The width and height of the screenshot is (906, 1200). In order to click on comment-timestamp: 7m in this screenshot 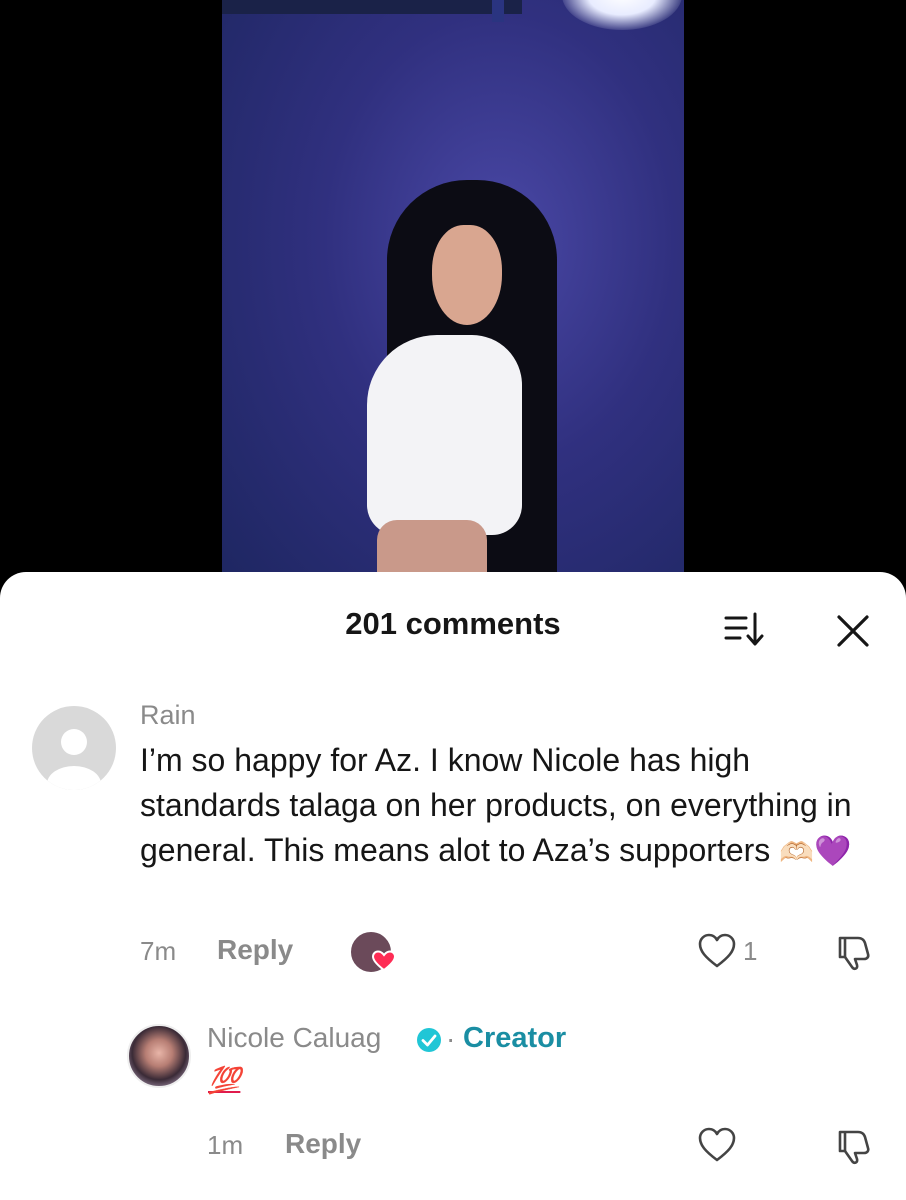, I will do `click(158, 951)`.